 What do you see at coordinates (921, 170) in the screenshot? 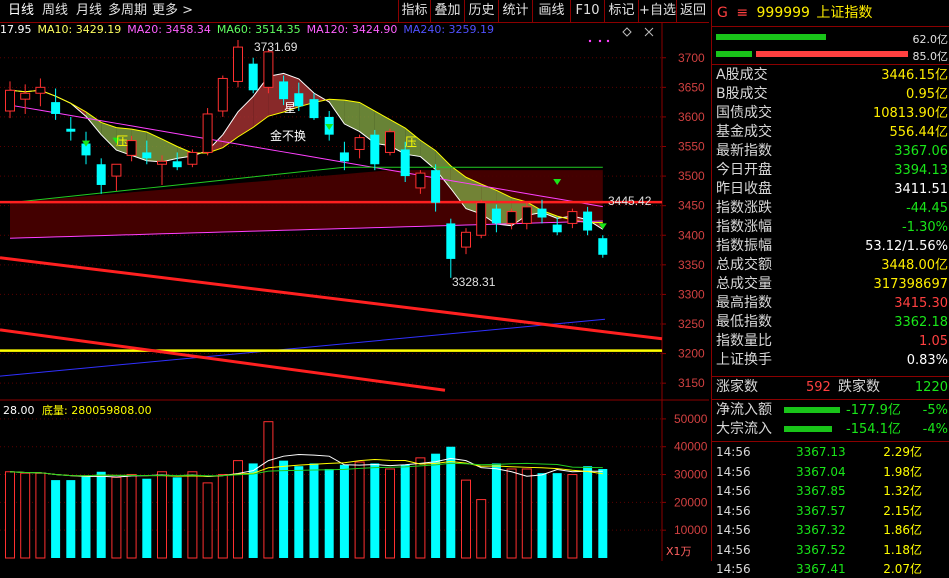
I see `stat-value: 3394.13` at bounding box center [921, 170].